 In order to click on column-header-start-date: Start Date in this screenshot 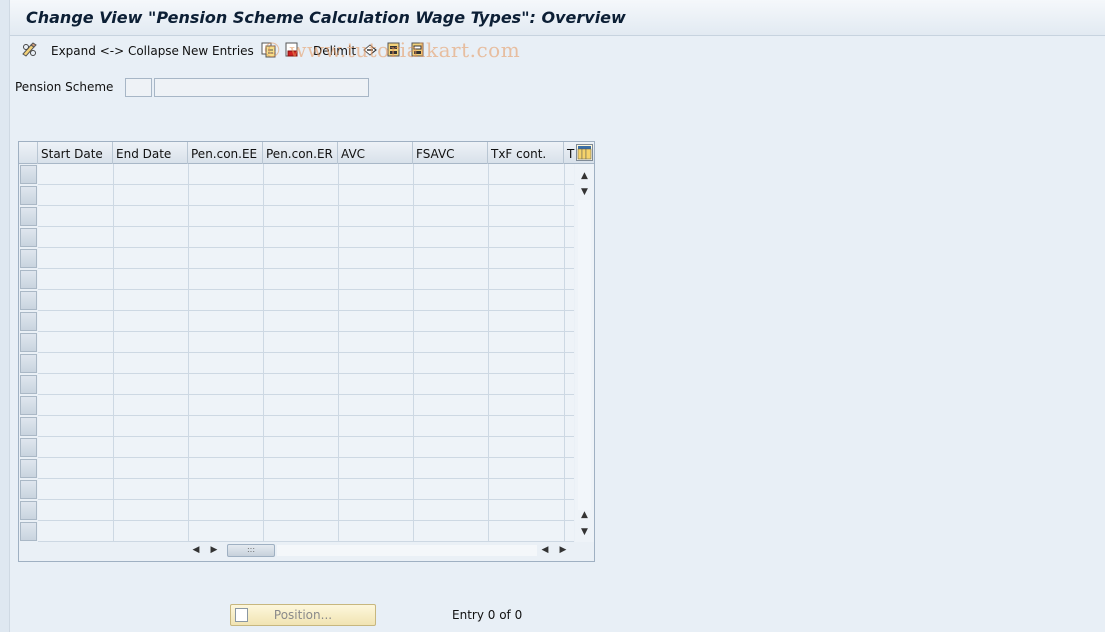, I will do `click(75, 153)`.